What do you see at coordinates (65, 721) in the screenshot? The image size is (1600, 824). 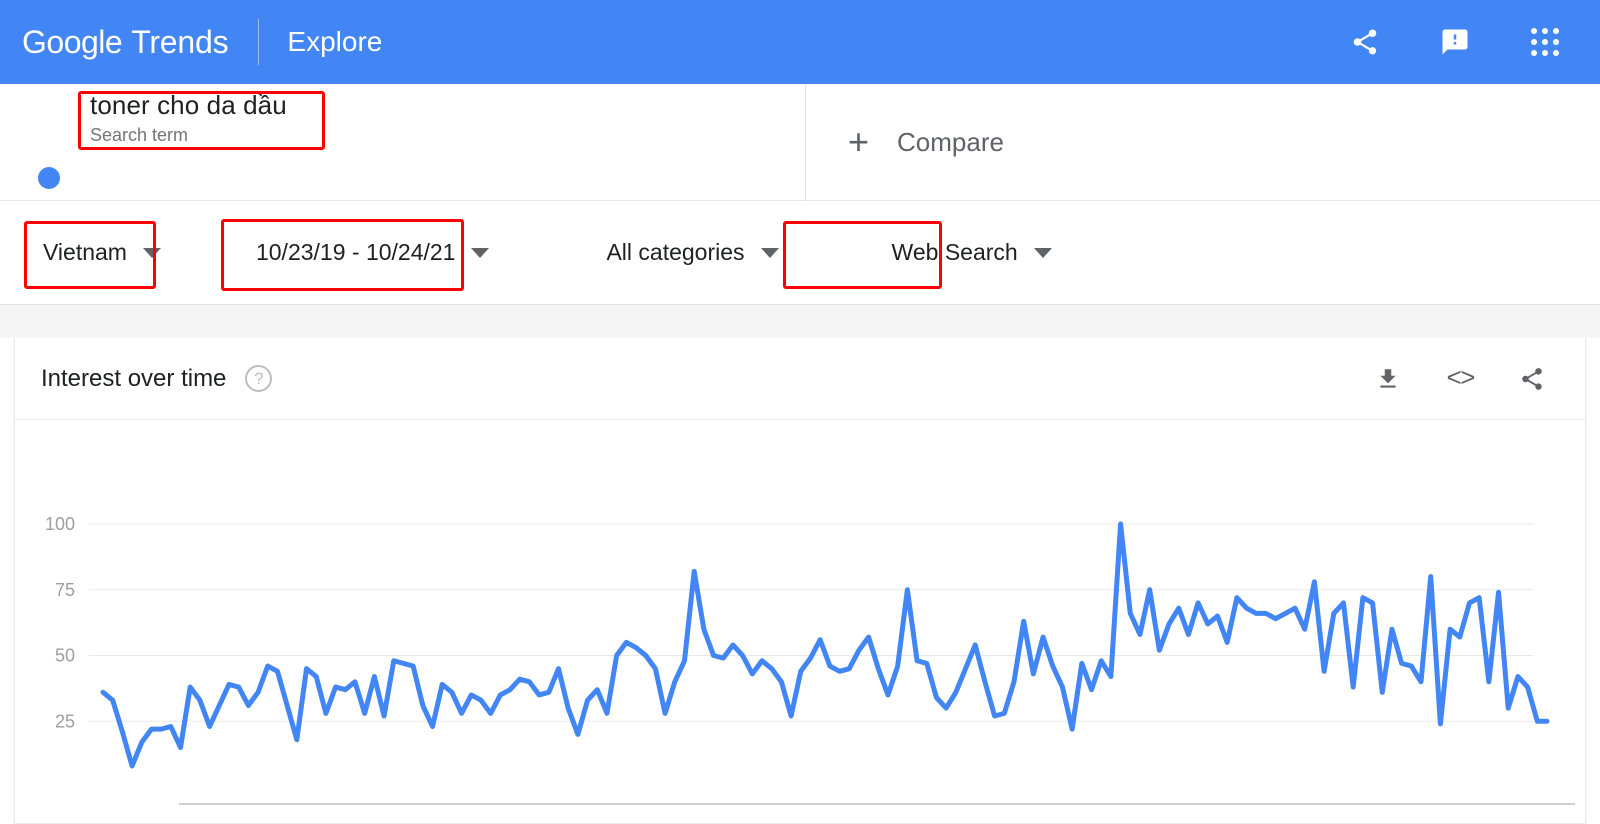 I see `y-axis-tick: 25` at bounding box center [65, 721].